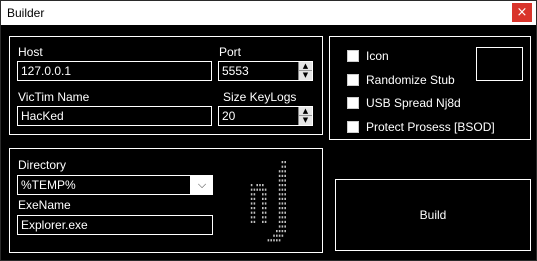  I want to click on victim-name-input: HacKed, so click(114, 116).